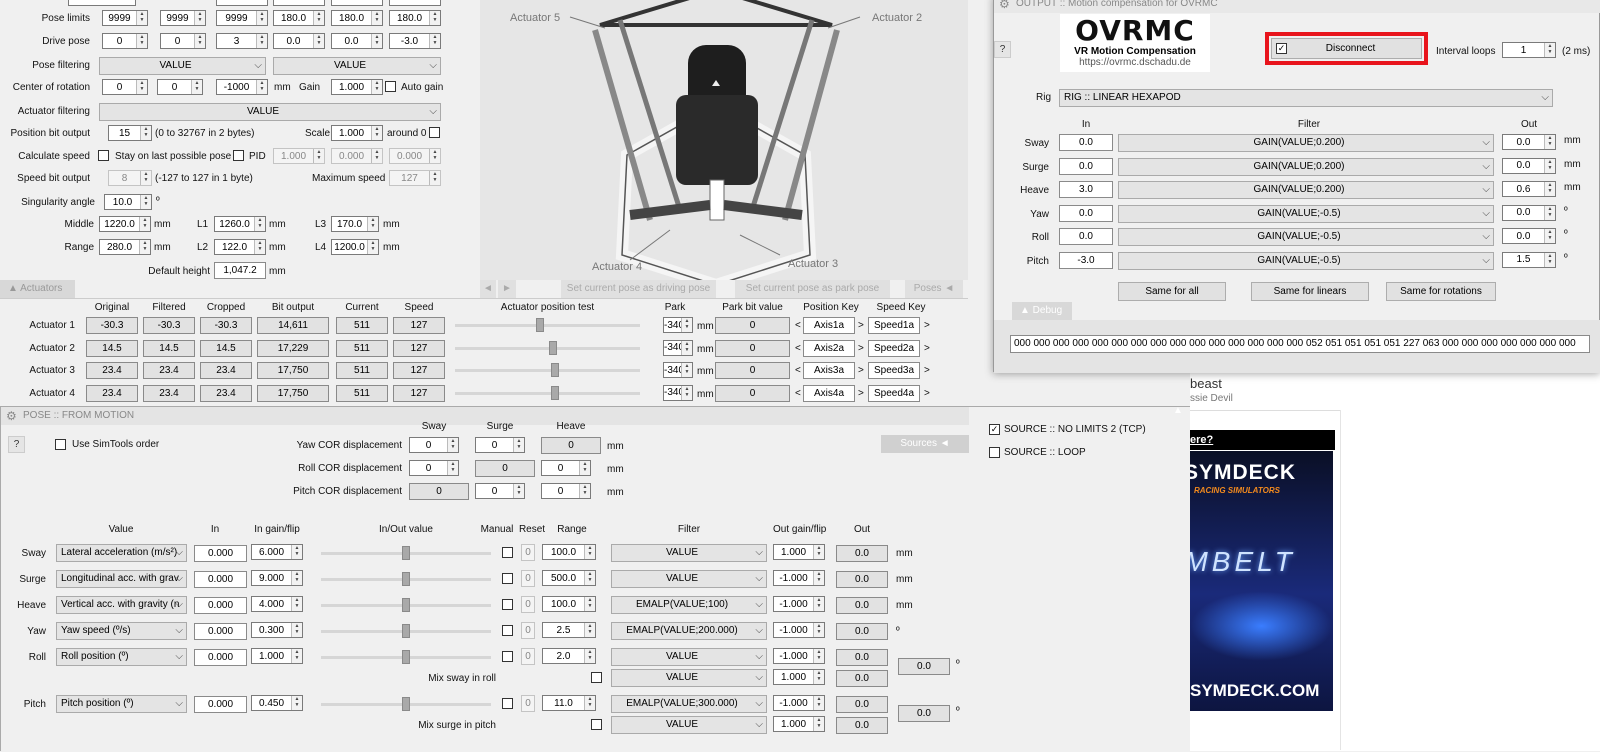 Image resolution: width=1600 pixels, height=752 pixels. Describe the element at coordinates (894, 325) in the screenshot. I see `speed-key-field: Speed1a` at that location.